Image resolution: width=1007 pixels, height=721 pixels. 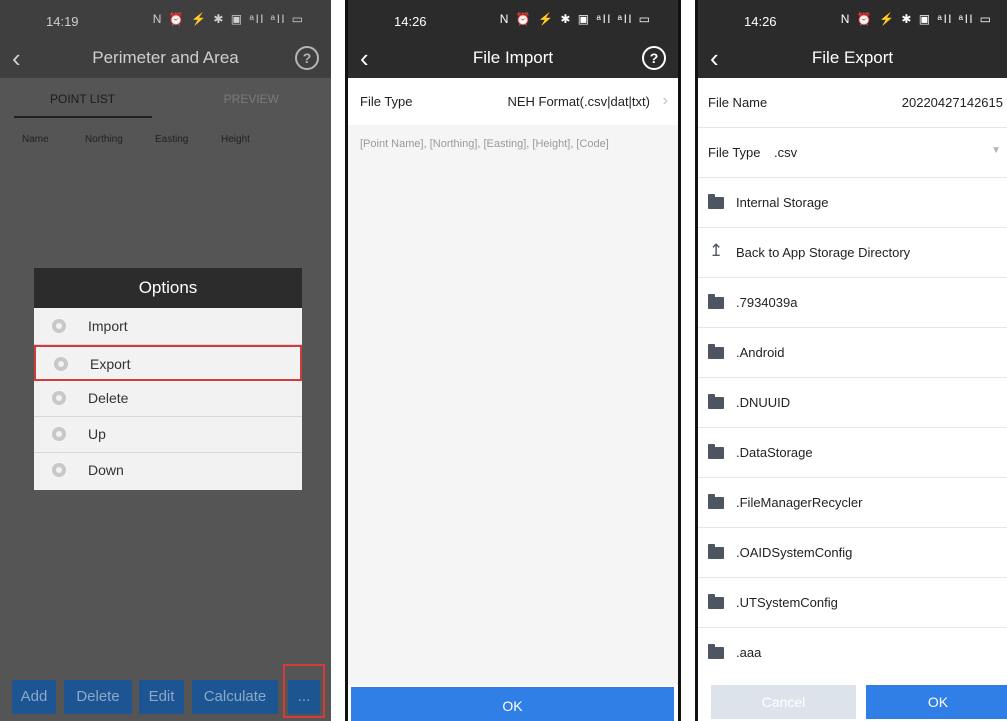 I want to click on column-header-name: Name, so click(x=35, y=139).